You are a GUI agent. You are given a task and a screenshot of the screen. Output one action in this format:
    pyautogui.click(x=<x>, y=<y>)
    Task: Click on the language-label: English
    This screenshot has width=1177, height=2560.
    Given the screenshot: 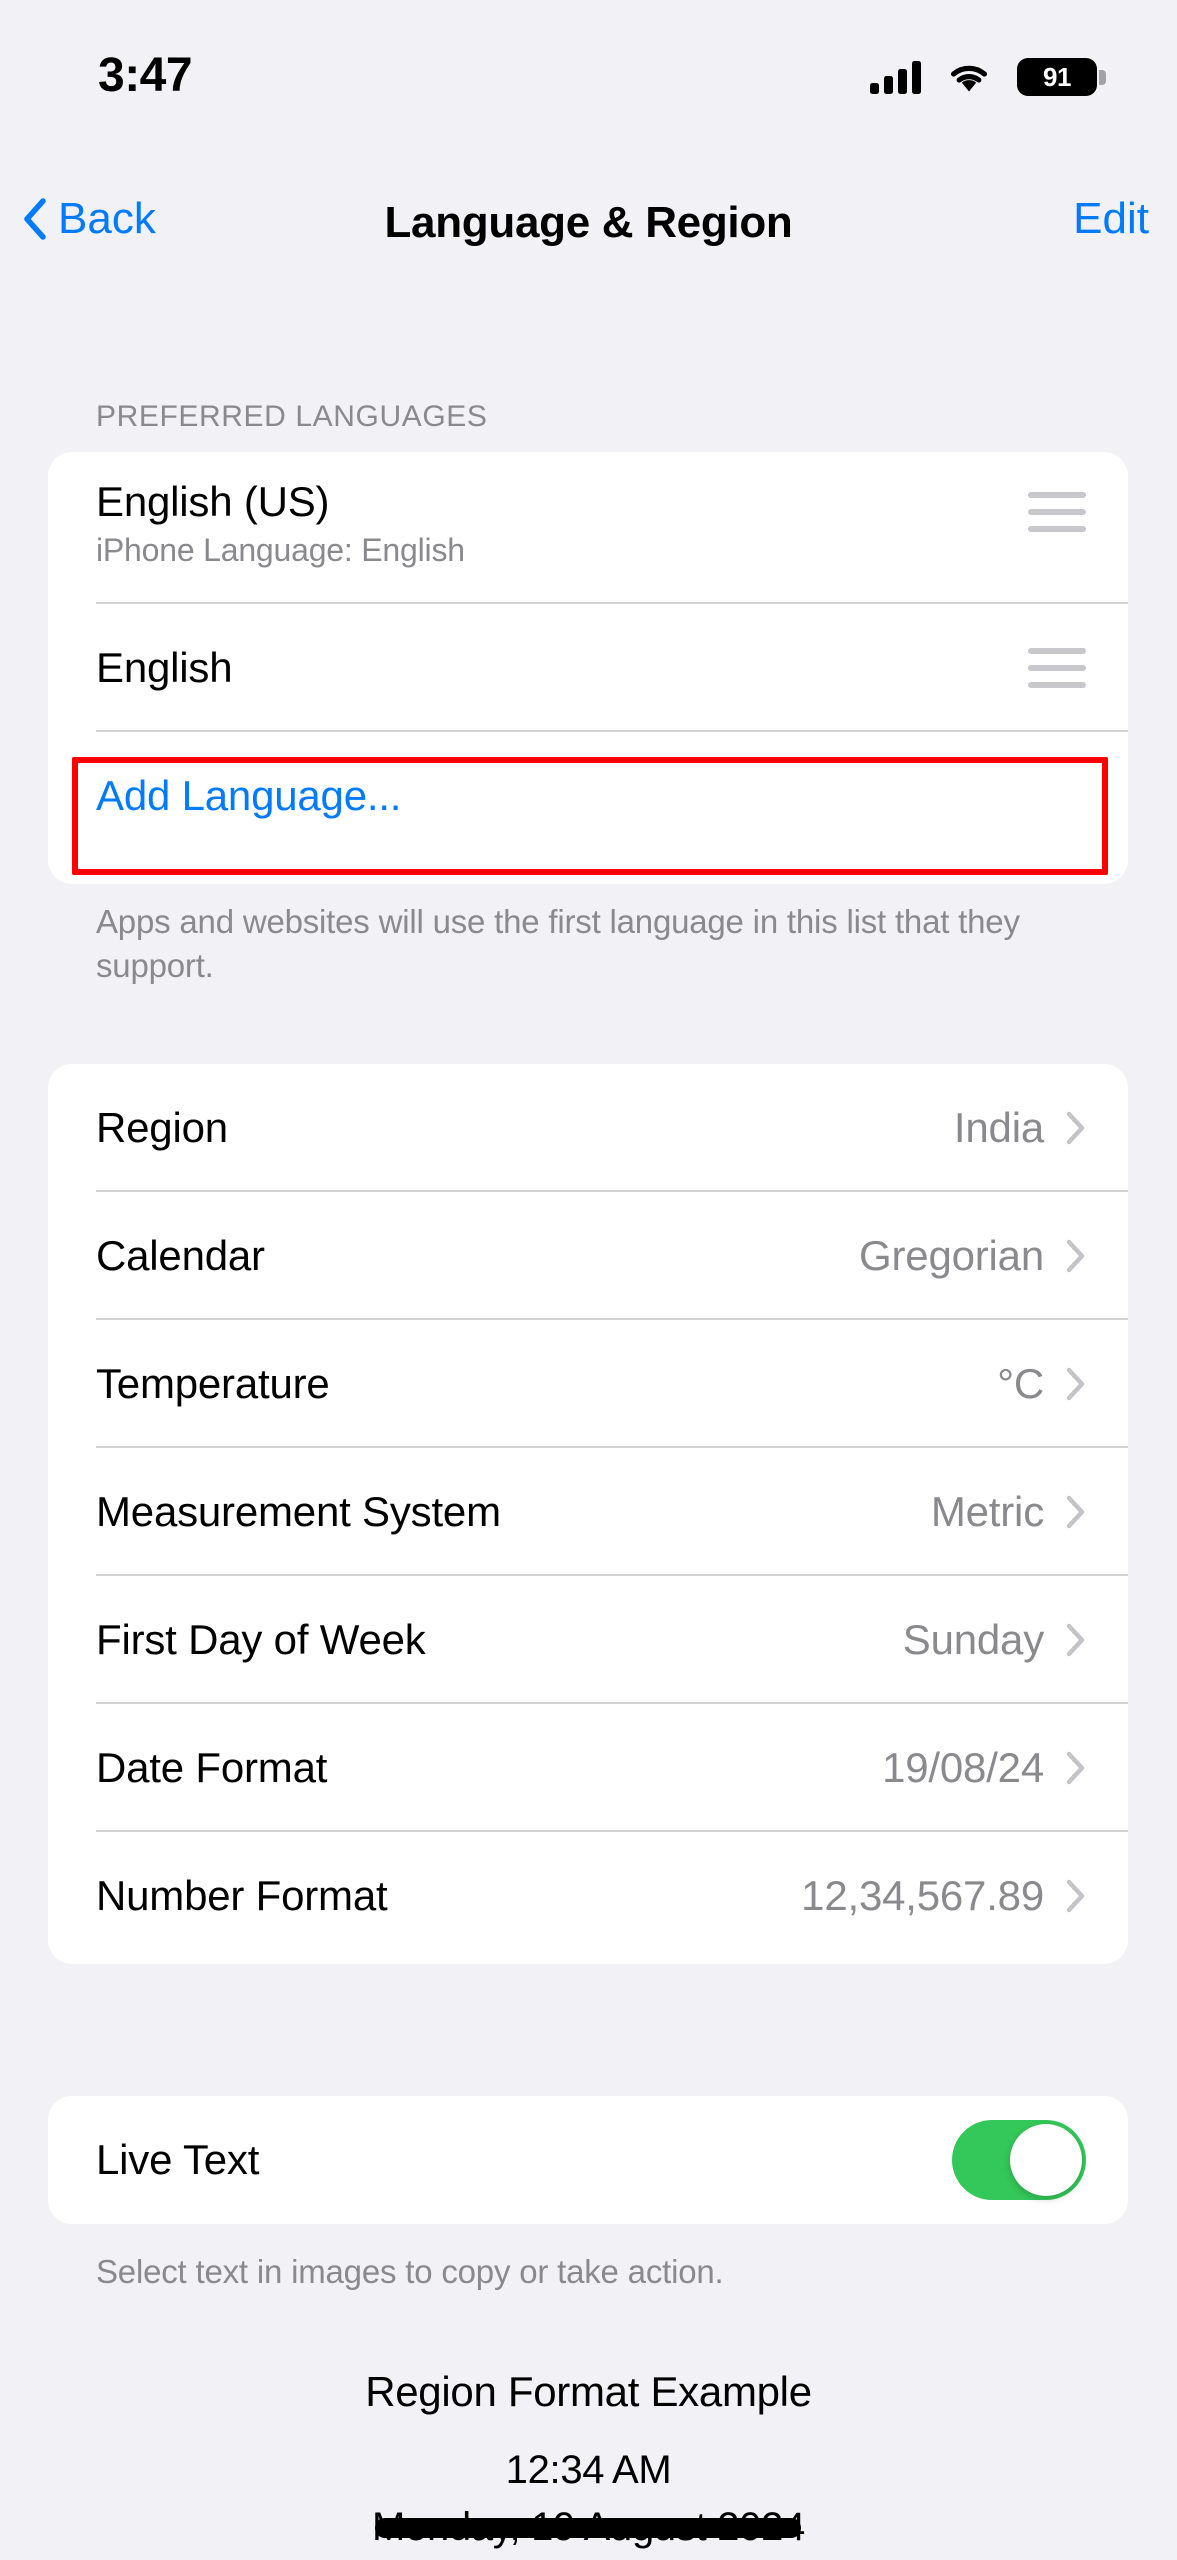 What is the action you would take?
    pyautogui.click(x=164, y=667)
    